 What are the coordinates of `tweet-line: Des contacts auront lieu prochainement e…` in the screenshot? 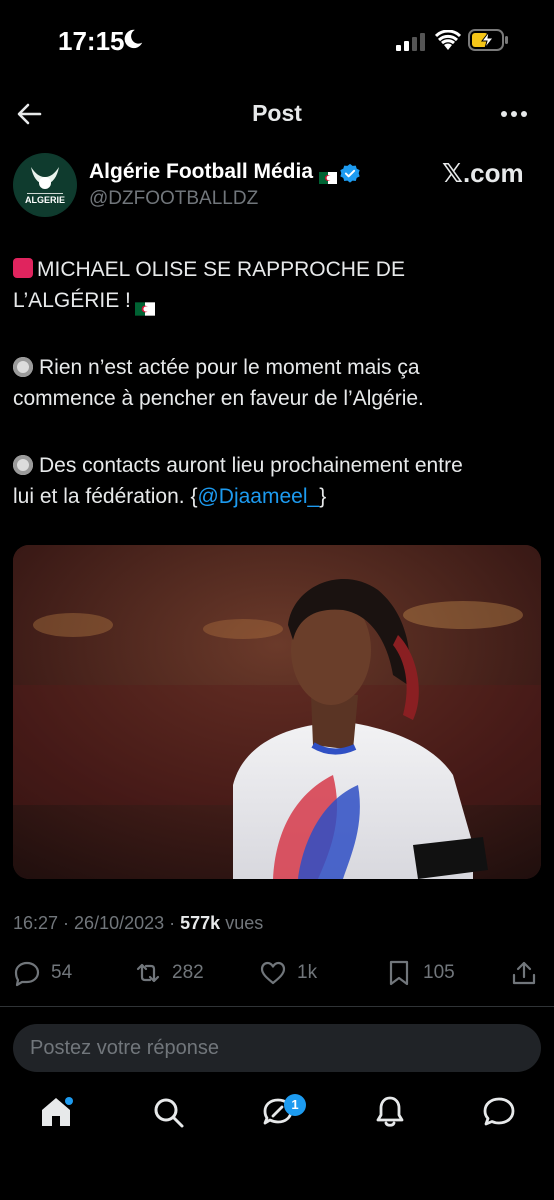 It's located at (251, 465).